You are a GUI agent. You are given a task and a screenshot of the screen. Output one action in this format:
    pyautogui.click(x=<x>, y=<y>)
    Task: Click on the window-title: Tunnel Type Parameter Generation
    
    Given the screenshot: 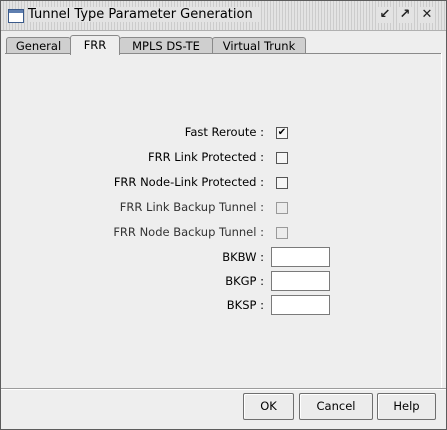 What is the action you would take?
    pyautogui.click(x=143, y=14)
    